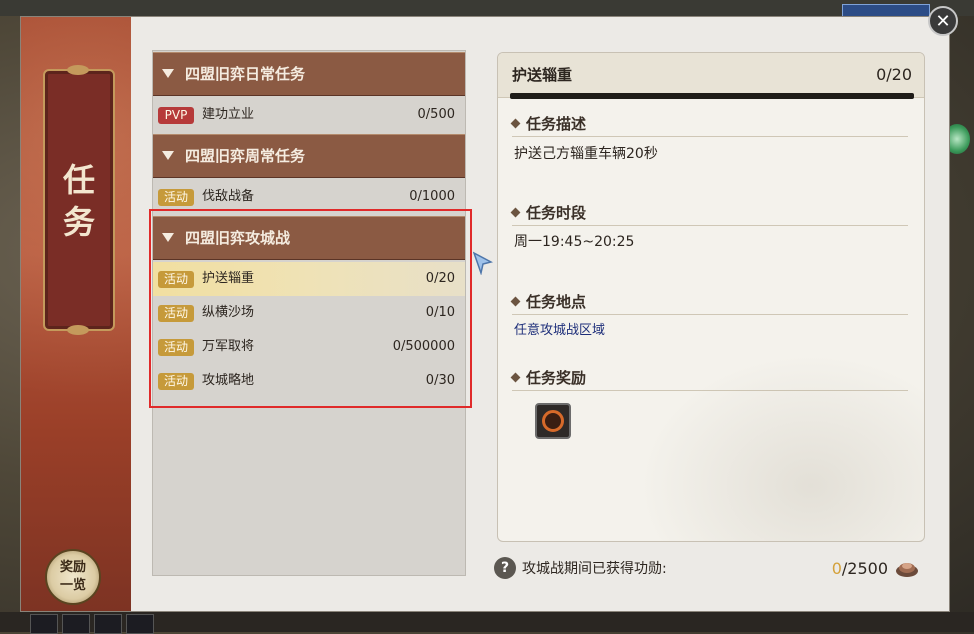 The width and height of the screenshot is (974, 634). I want to click on detail-progress: 0/20, so click(894, 74).